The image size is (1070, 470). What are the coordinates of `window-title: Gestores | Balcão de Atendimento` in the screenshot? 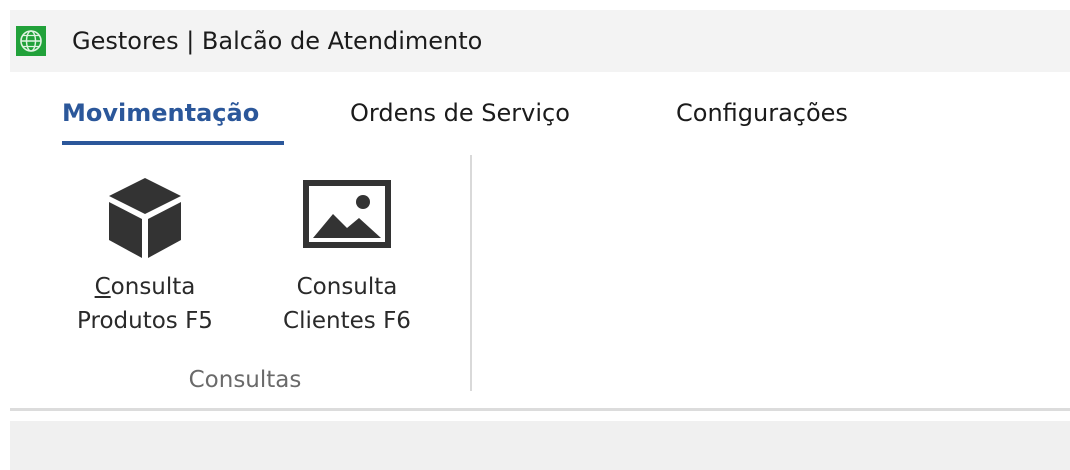 It's located at (277, 41).